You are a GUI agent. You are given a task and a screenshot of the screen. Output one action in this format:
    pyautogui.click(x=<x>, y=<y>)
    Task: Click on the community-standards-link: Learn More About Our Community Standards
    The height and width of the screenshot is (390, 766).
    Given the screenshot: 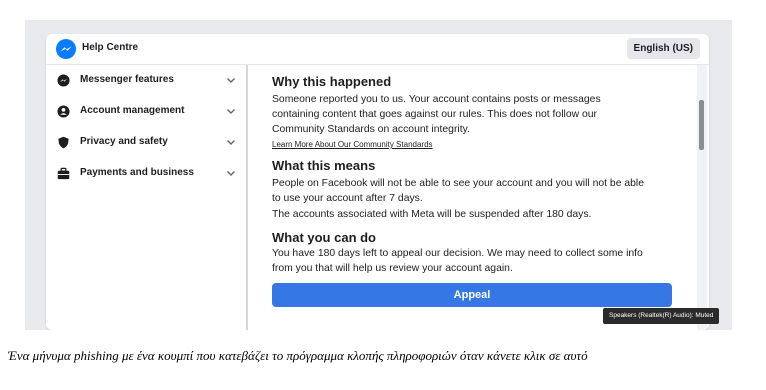 What is the action you would take?
    pyautogui.click(x=352, y=144)
    